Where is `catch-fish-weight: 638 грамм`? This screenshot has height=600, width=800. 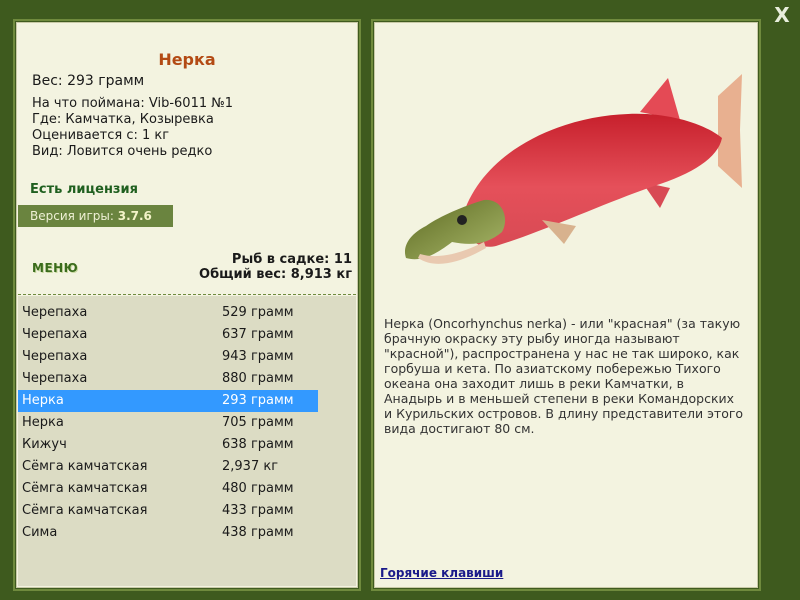
catch-fish-weight: 638 грамм is located at coordinates (258, 444).